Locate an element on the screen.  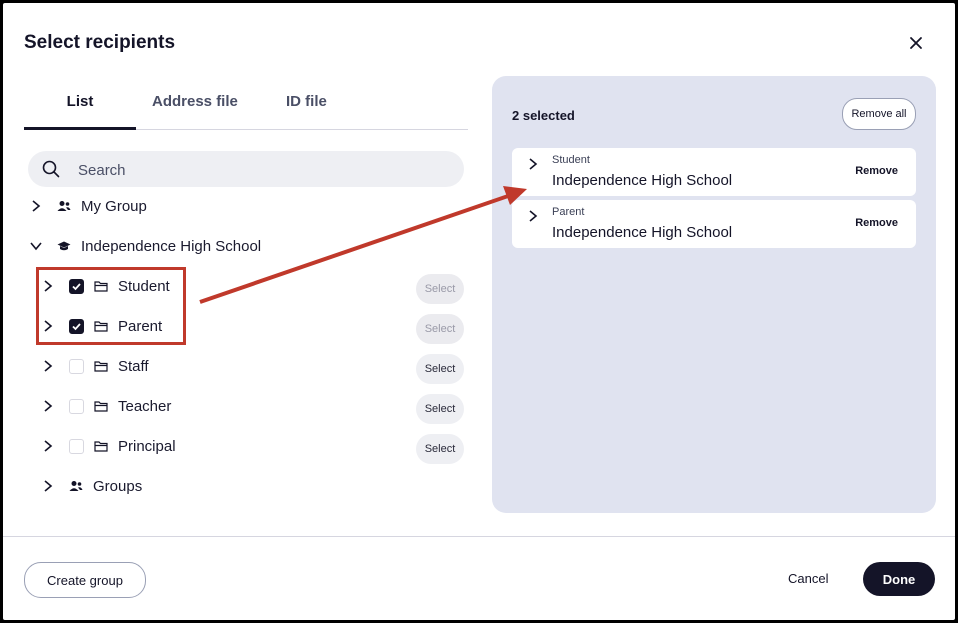
annotation-highlight-box is located at coordinates (111, 306).